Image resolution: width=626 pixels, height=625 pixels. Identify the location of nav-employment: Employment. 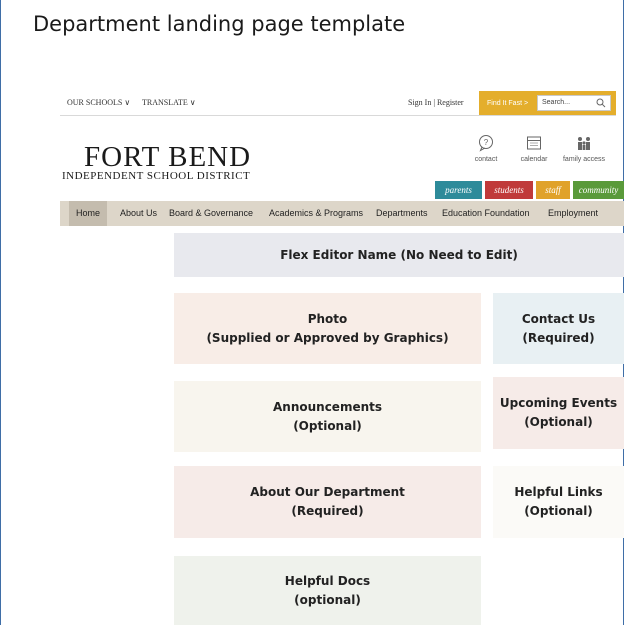
(573, 213).